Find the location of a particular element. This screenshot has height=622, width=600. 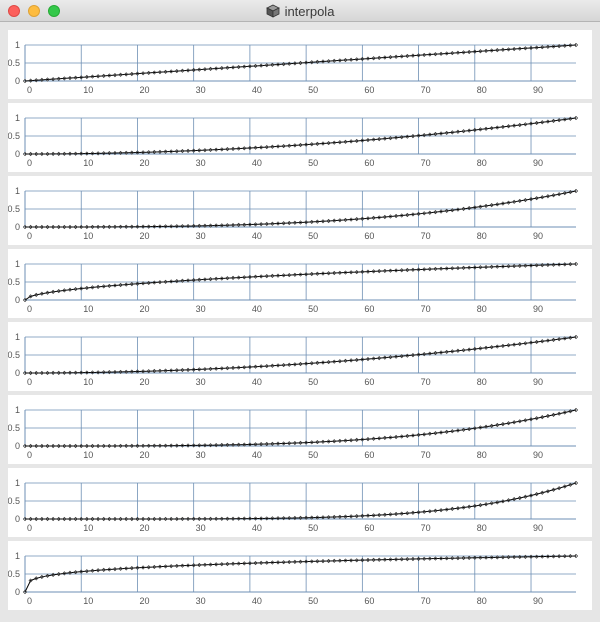

title-bar: interpola is located at coordinates (300, 11).